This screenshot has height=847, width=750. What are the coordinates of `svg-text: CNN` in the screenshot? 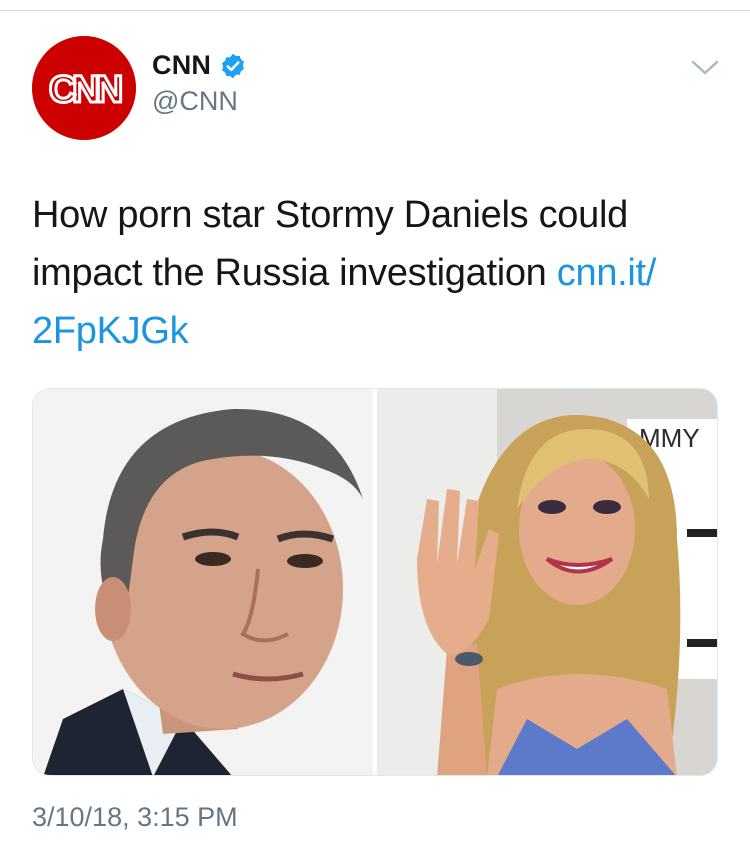 It's located at (85, 90).